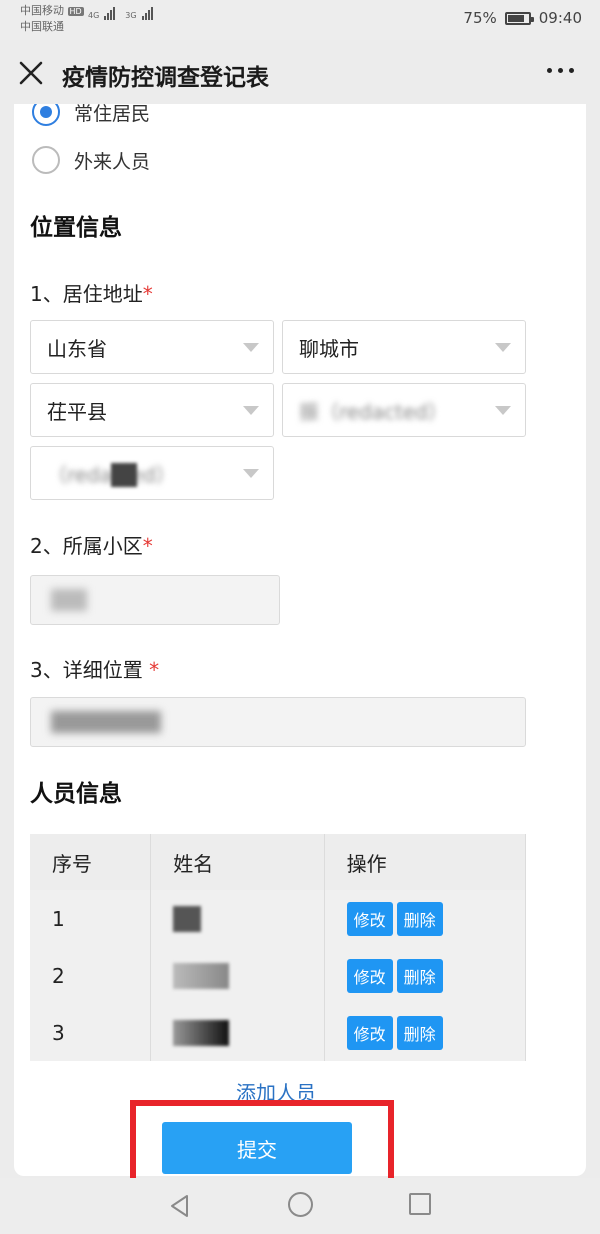 This screenshot has width=600, height=1234. Describe the element at coordinates (300, 73) in the screenshot. I see `title-bar: 疫情防控调查登记表` at that location.